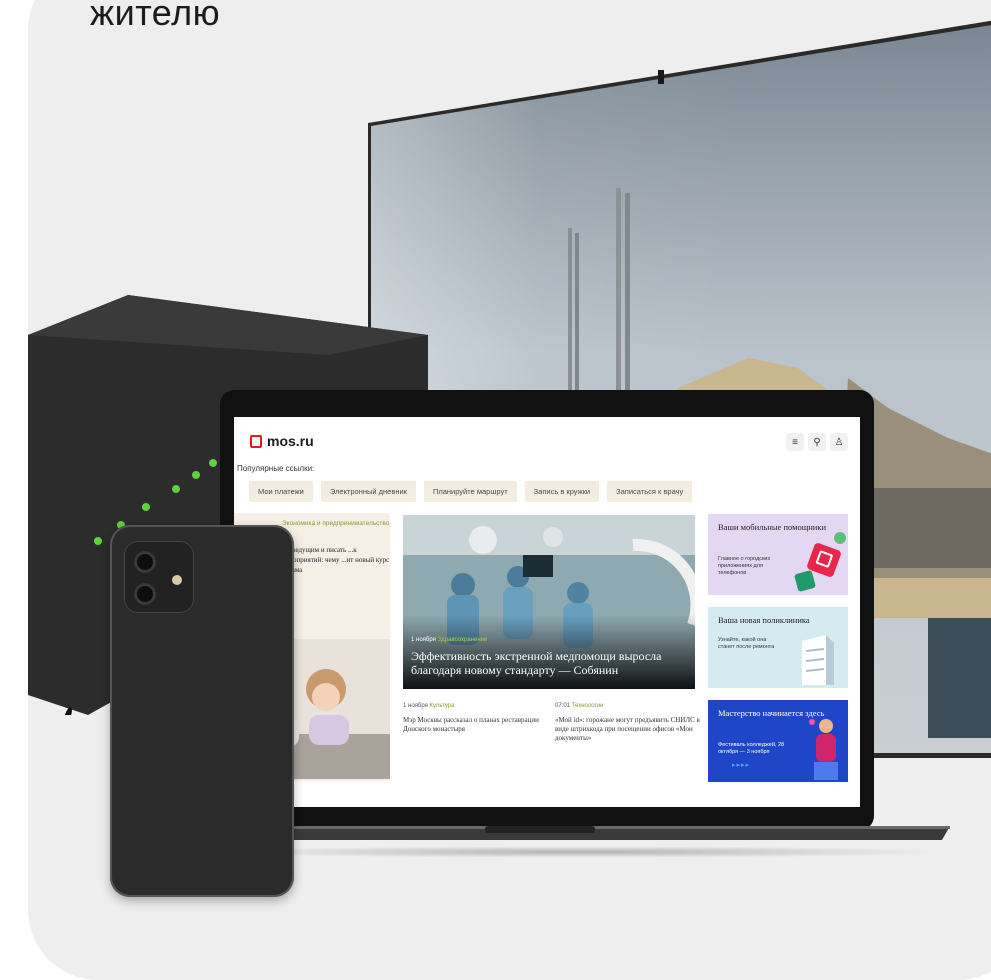 The image size is (991, 980). Describe the element at coordinates (281, 491) in the screenshot. I see `chip-payments: Мои платежи` at that location.